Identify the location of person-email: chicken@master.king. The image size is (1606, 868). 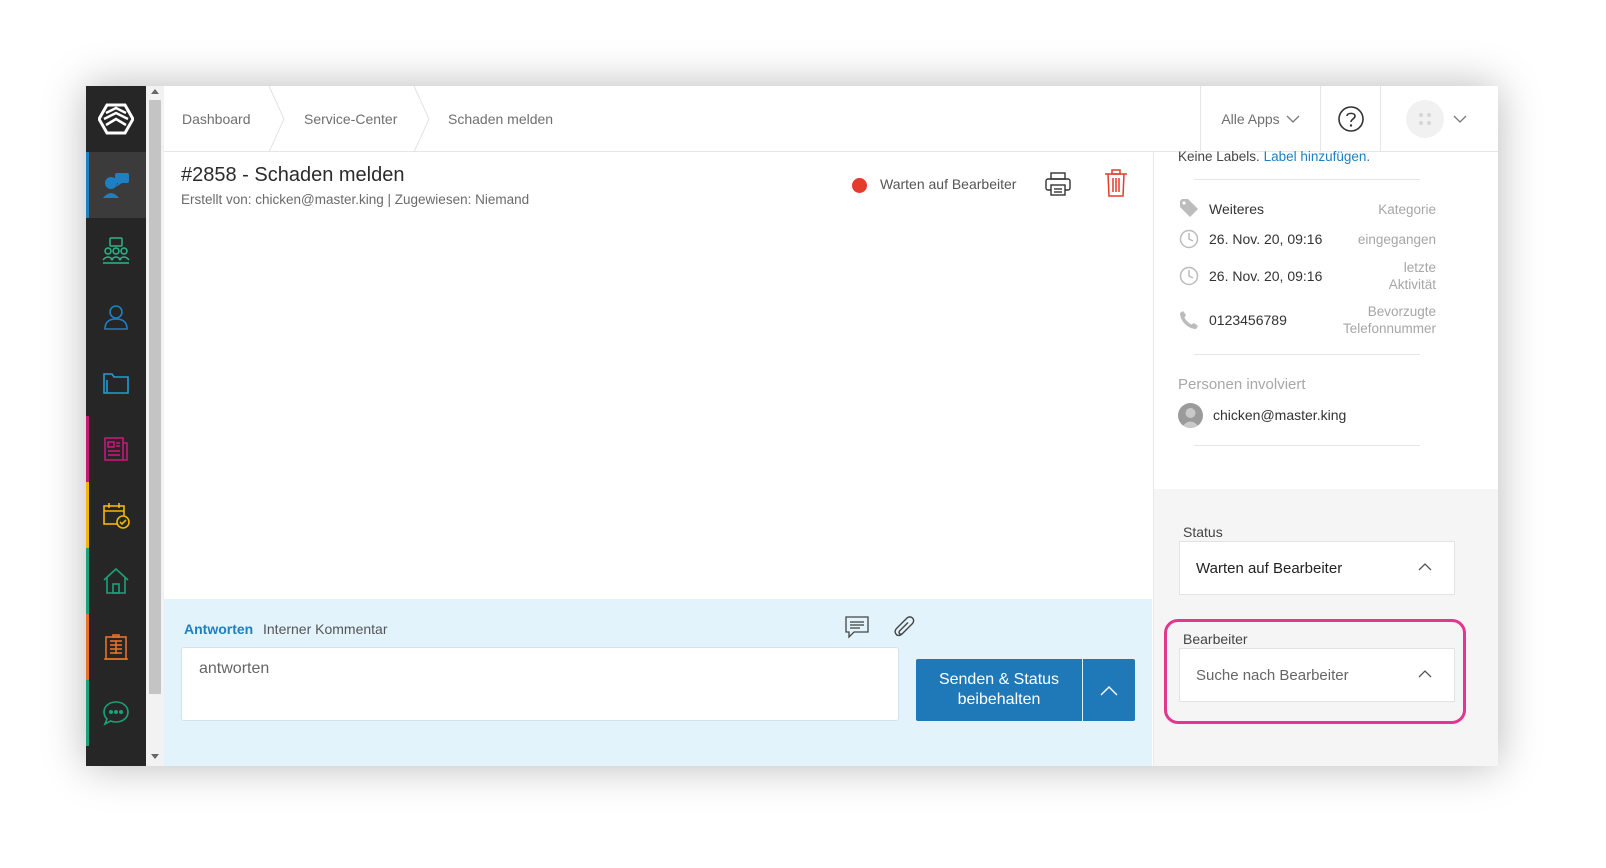
(1279, 415).